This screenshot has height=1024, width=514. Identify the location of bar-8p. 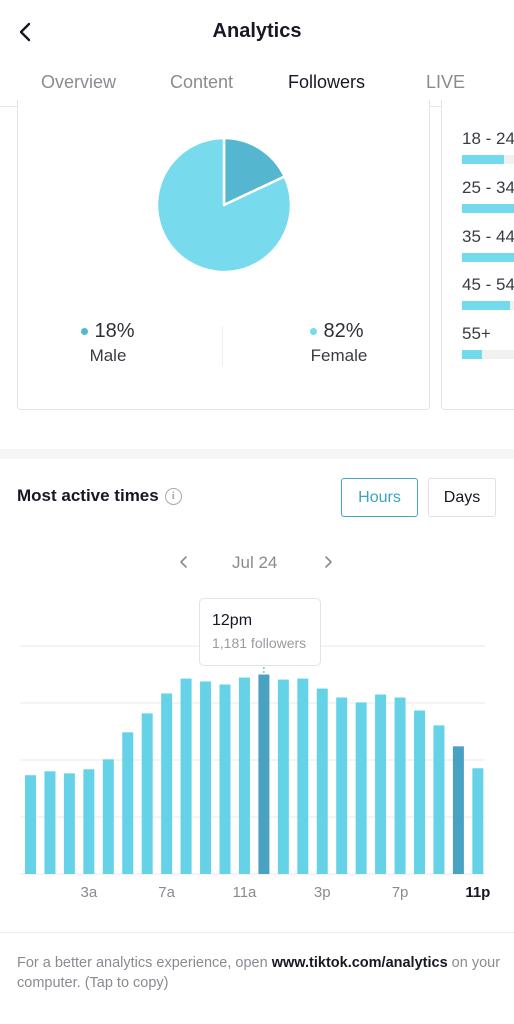
(419, 792).